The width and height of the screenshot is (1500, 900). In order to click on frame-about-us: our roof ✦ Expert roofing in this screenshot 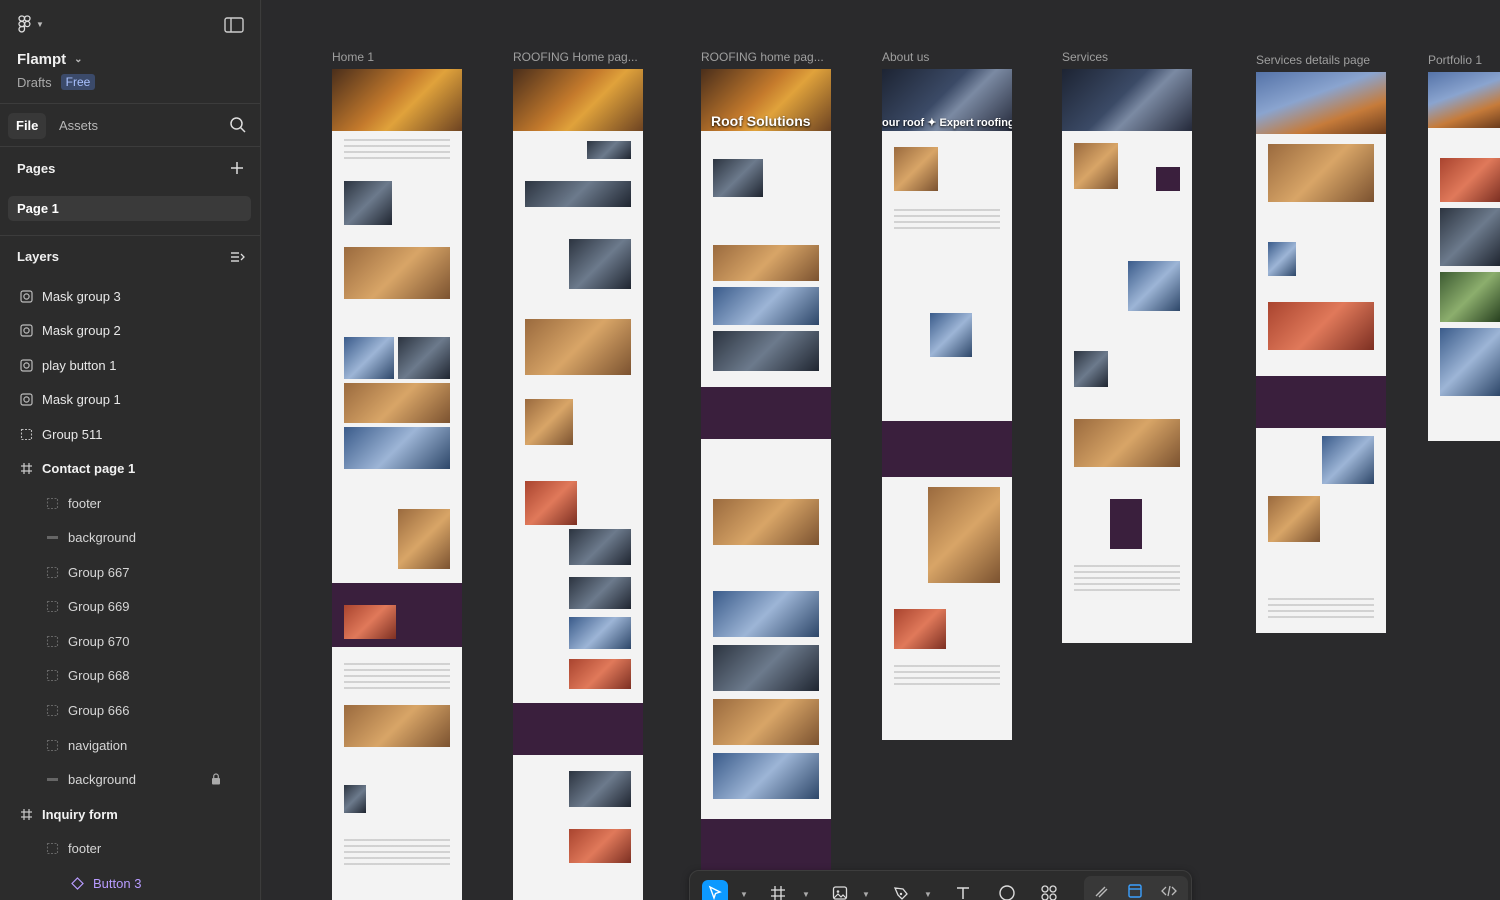, I will do `click(947, 404)`.